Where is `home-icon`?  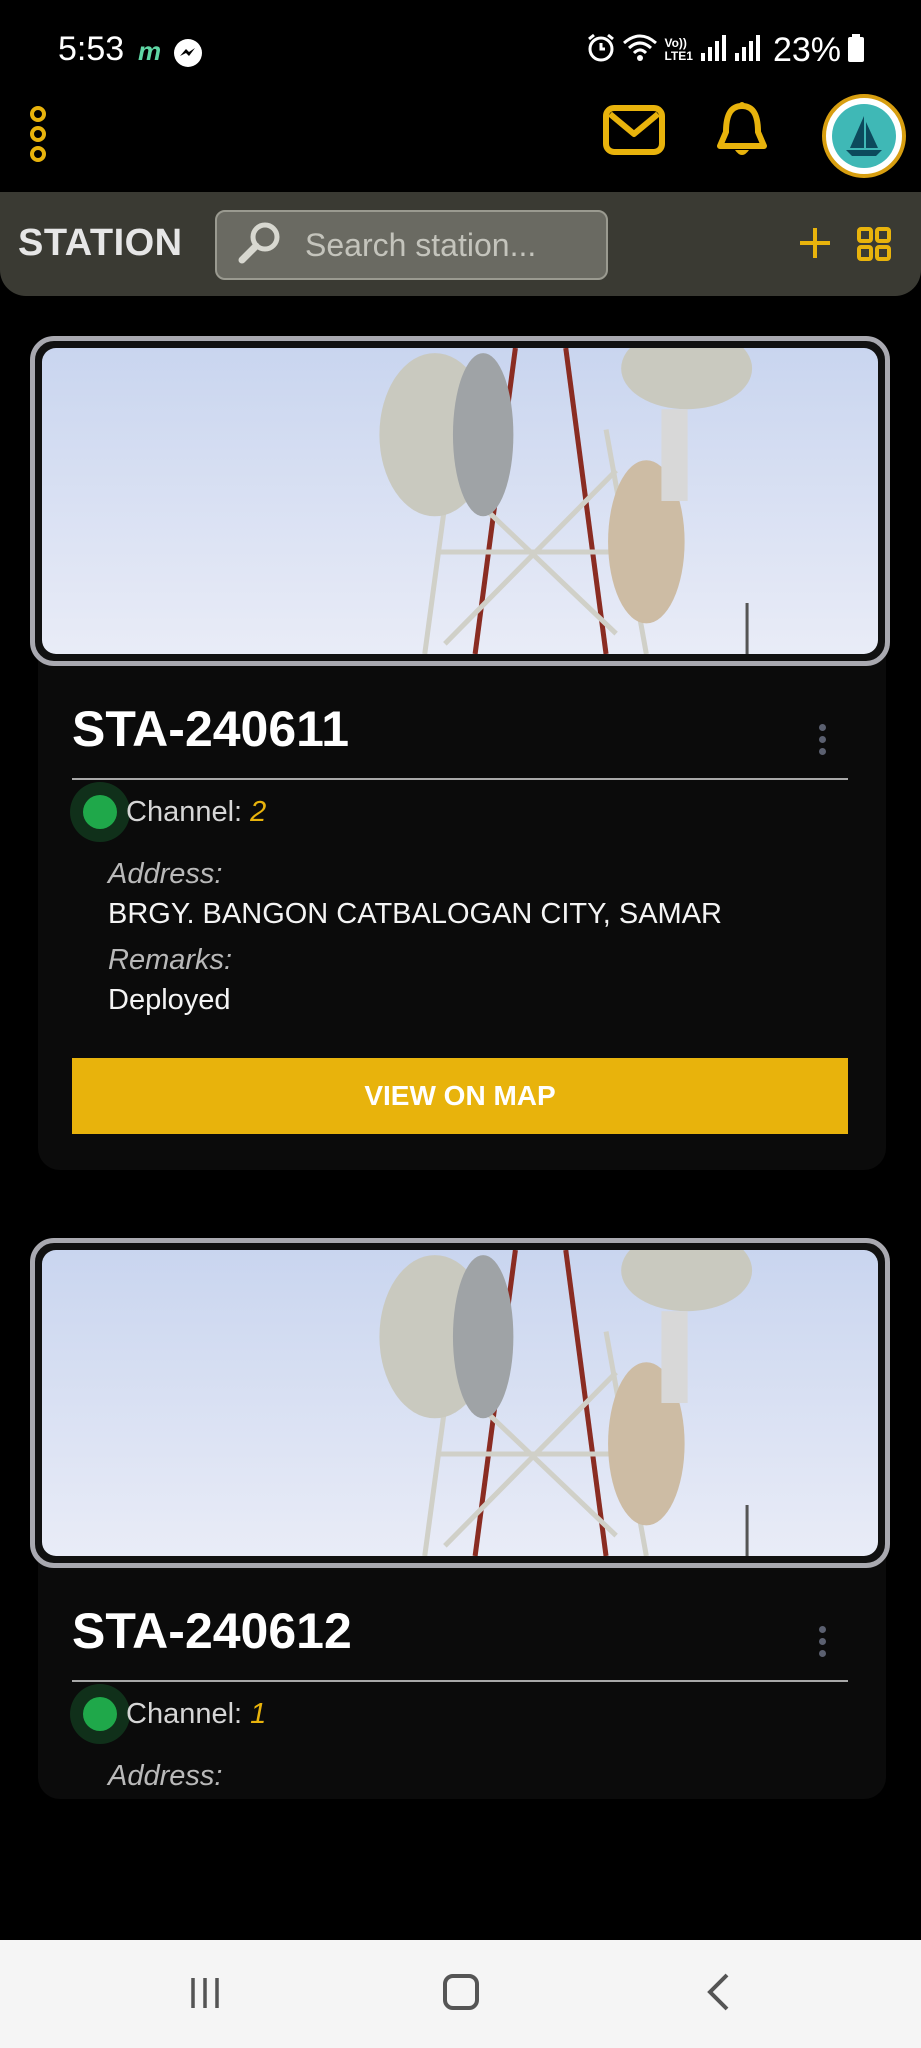 home-icon is located at coordinates (461, 1992).